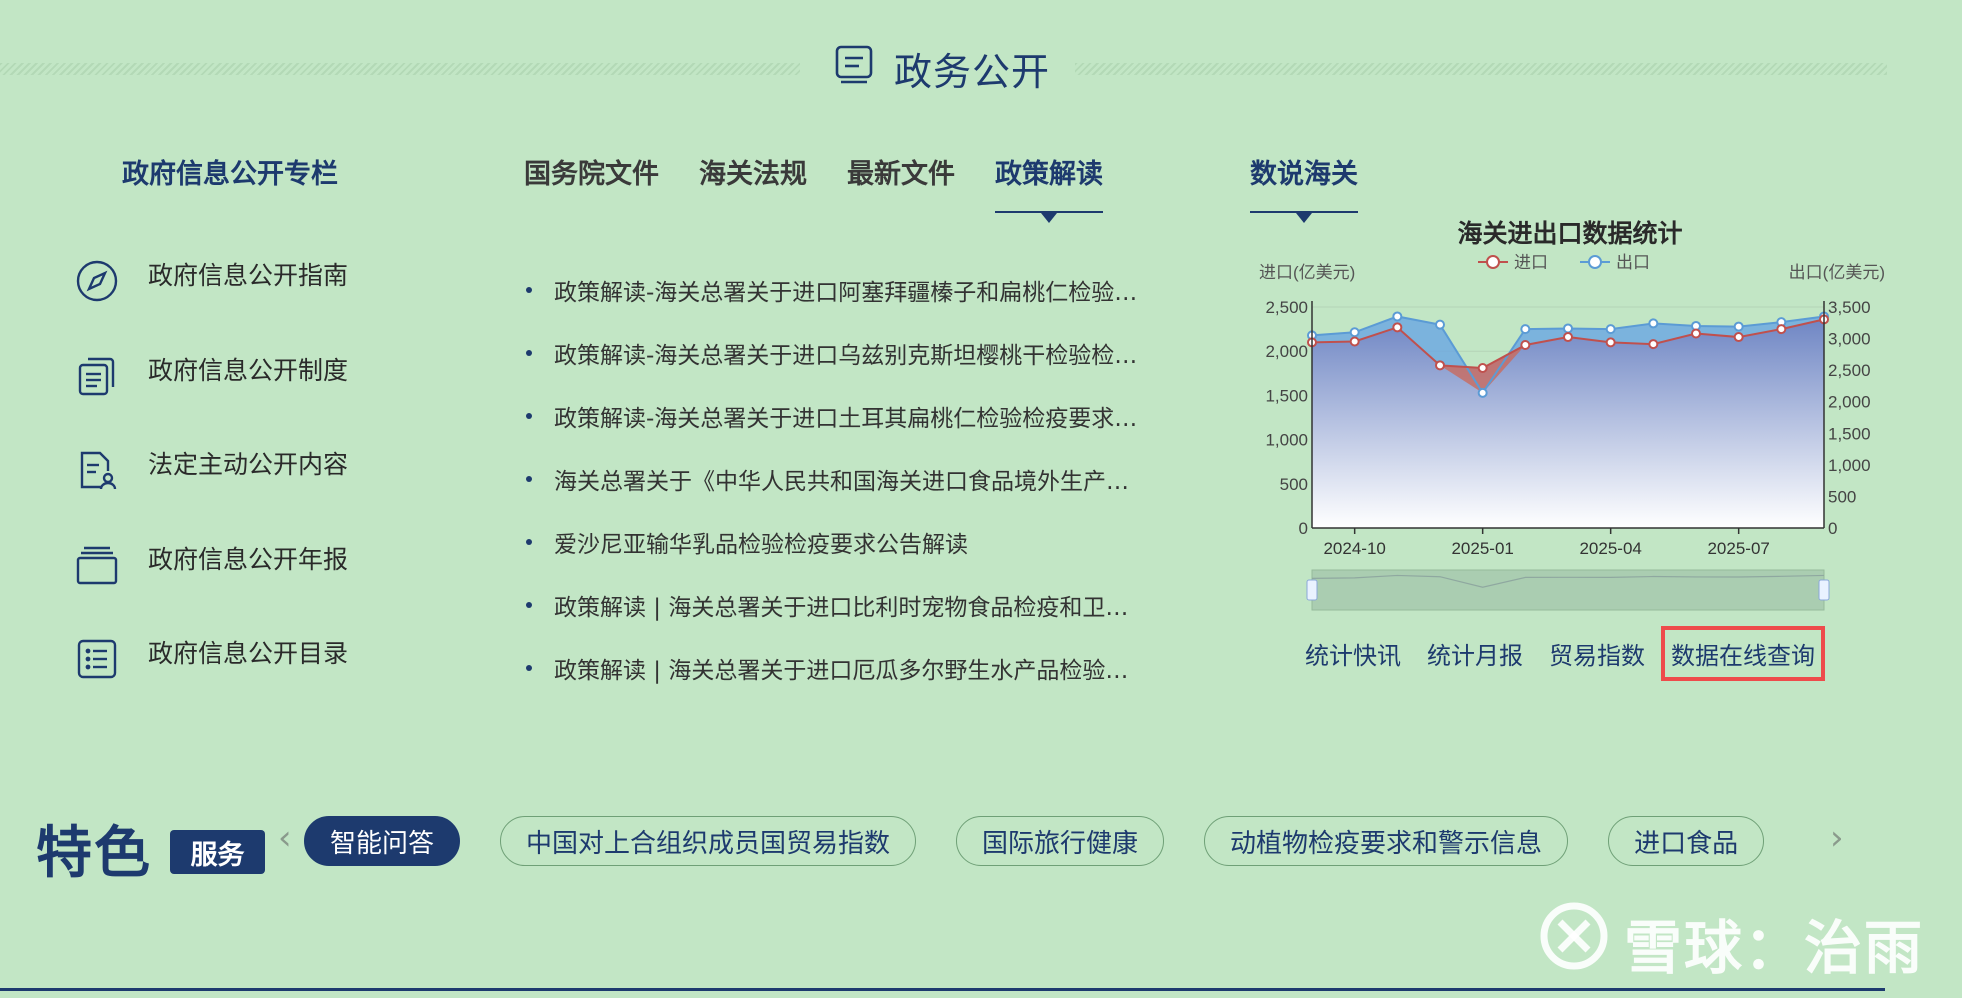 The image size is (1962, 998). Describe the element at coordinates (97, 376) in the screenshot. I see `document-stack-icon` at that location.